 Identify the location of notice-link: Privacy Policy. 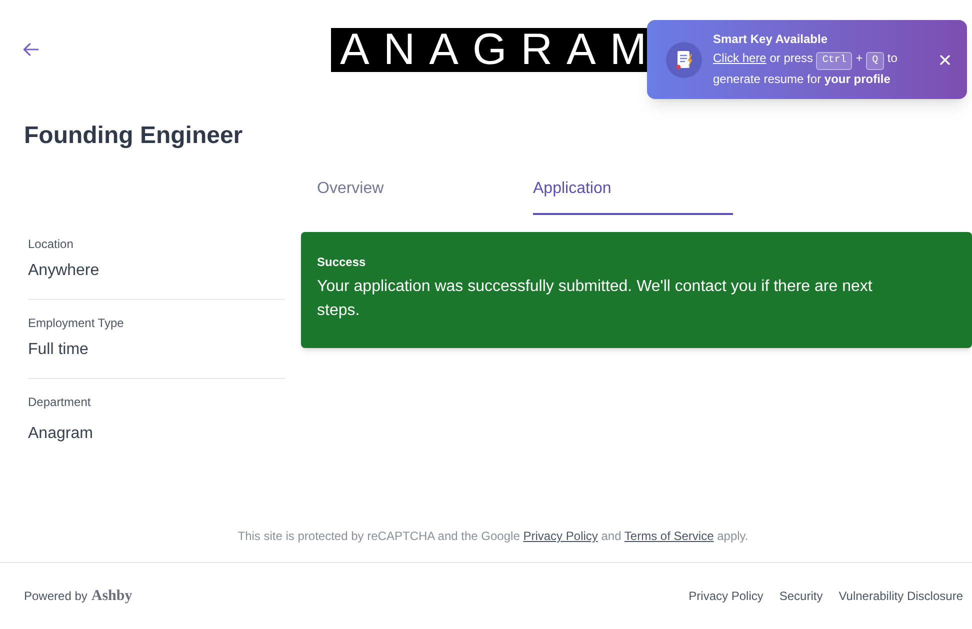
(560, 536).